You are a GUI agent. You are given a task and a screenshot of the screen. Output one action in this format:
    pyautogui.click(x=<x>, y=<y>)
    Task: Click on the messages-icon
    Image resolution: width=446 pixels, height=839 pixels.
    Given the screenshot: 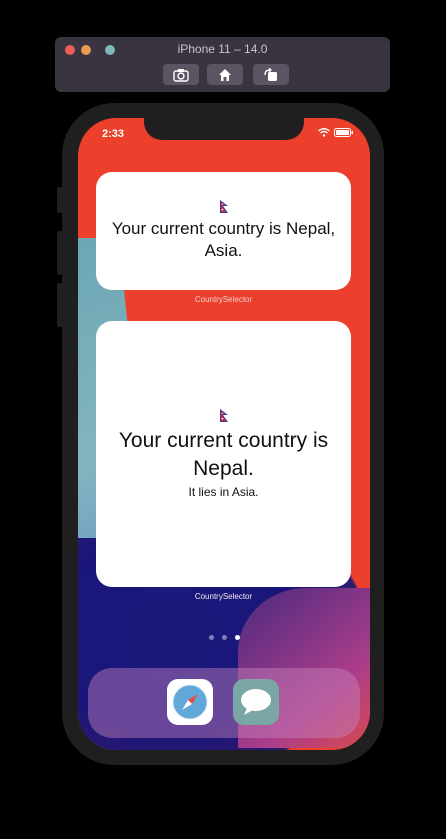 What is the action you would take?
    pyautogui.click(x=256, y=702)
    